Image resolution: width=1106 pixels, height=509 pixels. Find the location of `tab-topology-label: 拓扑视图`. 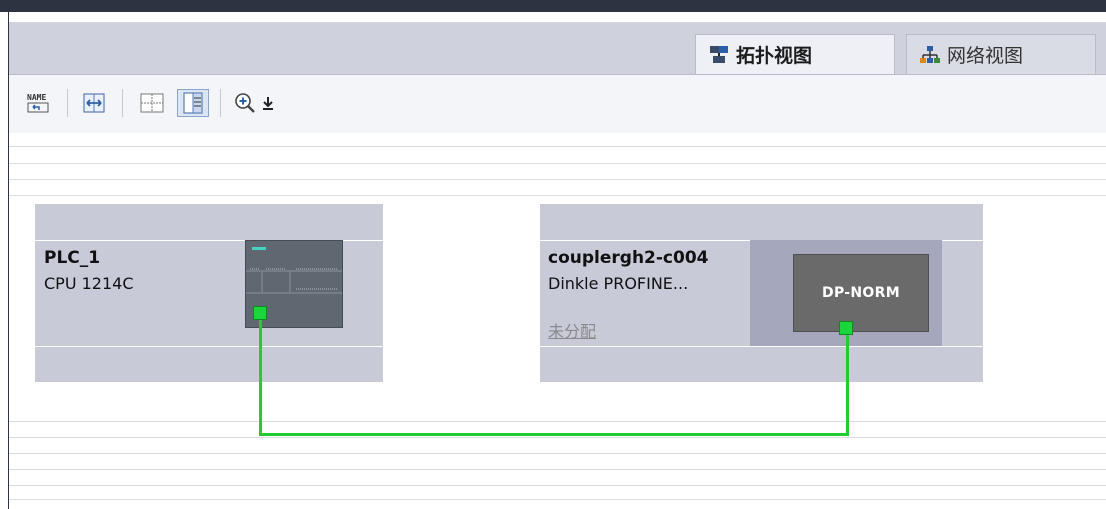

tab-topology-label: 拓扑视图 is located at coordinates (774, 56).